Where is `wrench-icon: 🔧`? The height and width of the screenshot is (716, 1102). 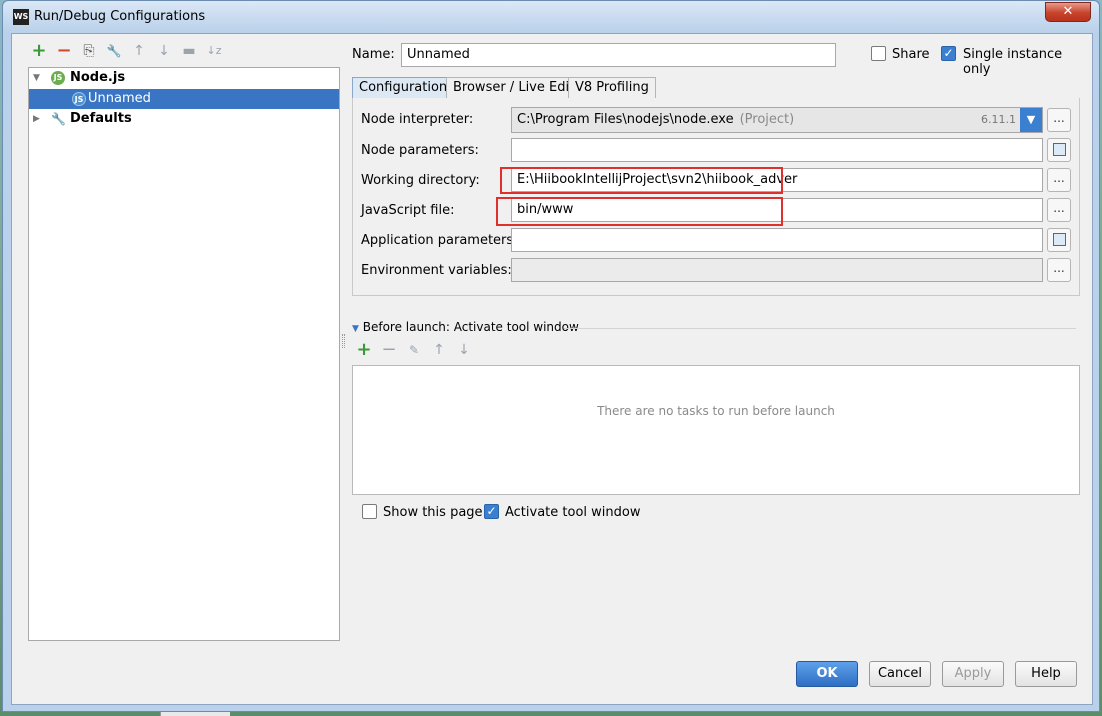 wrench-icon: 🔧 is located at coordinates (58, 119).